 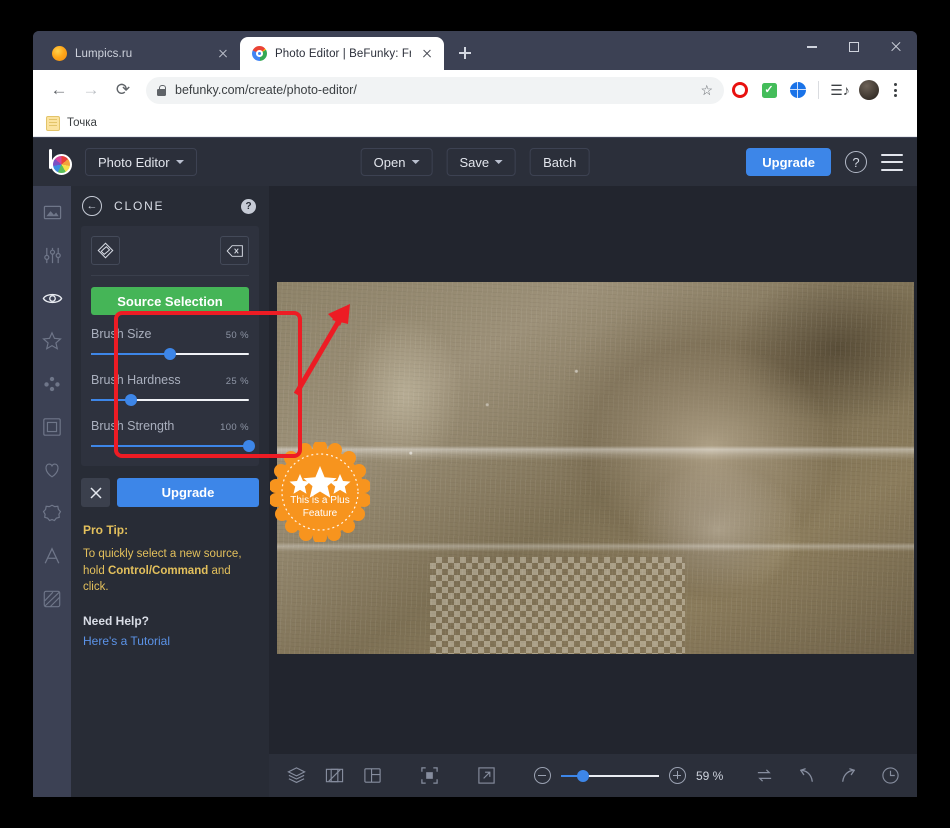 What do you see at coordinates (234, 250) in the screenshot?
I see `eraser-icon` at bounding box center [234, 250].